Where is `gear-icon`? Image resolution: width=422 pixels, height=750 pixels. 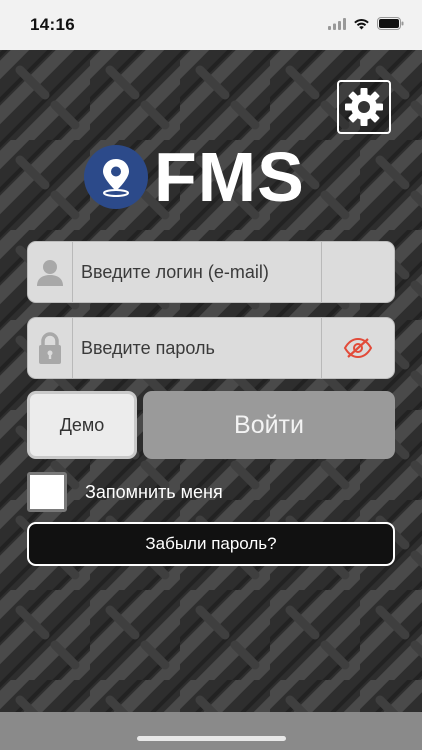 gear-icon is located at coordinates (364, 107).